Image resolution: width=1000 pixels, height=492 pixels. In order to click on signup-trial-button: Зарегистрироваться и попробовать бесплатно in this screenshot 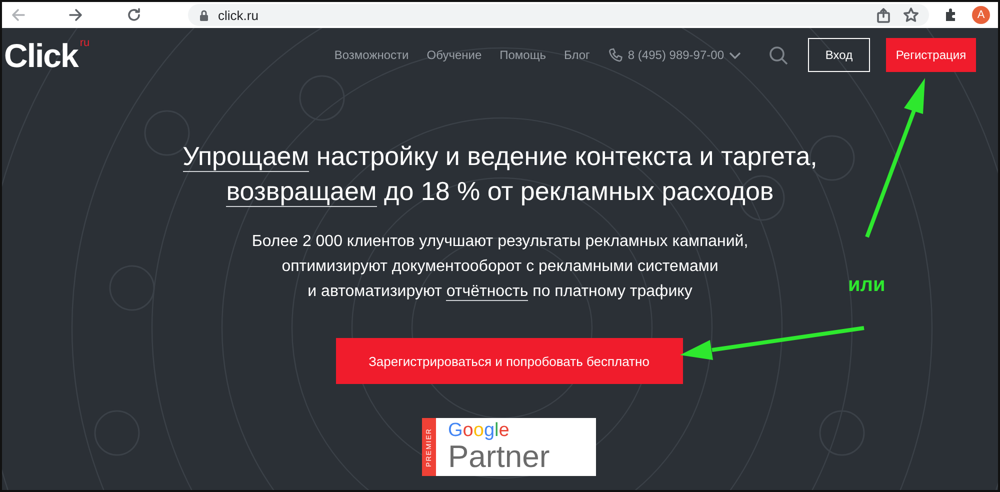, I will do `click(509, 361)`.